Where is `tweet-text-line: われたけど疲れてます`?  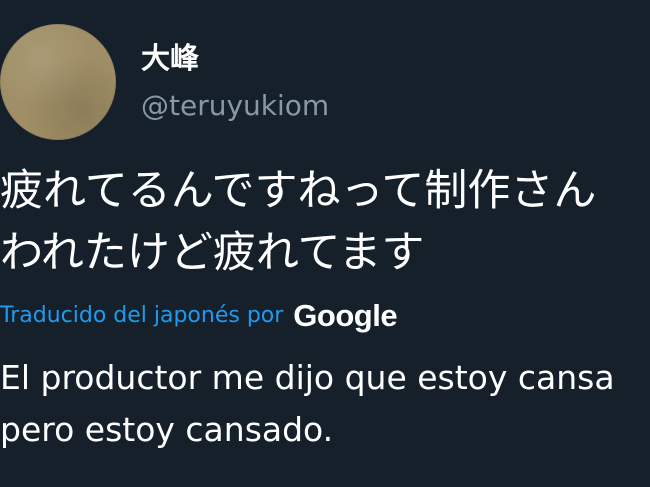 tweet-text-line: われたけど疲れてます is located at coordinates (212, 253).